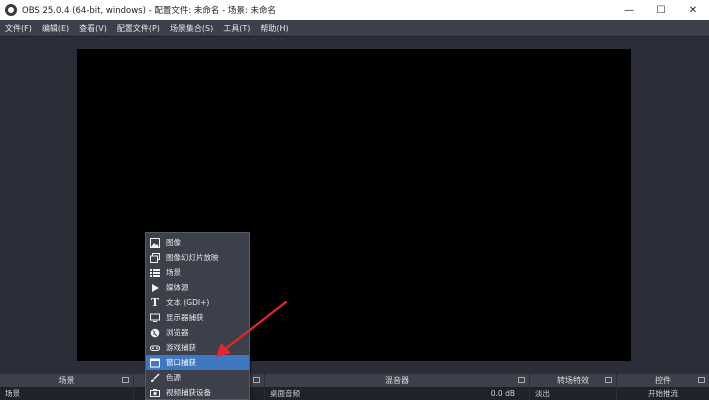 This screenshot has height=400, width=709. I want to click on transition-select: 淡出, so click(573, 393).